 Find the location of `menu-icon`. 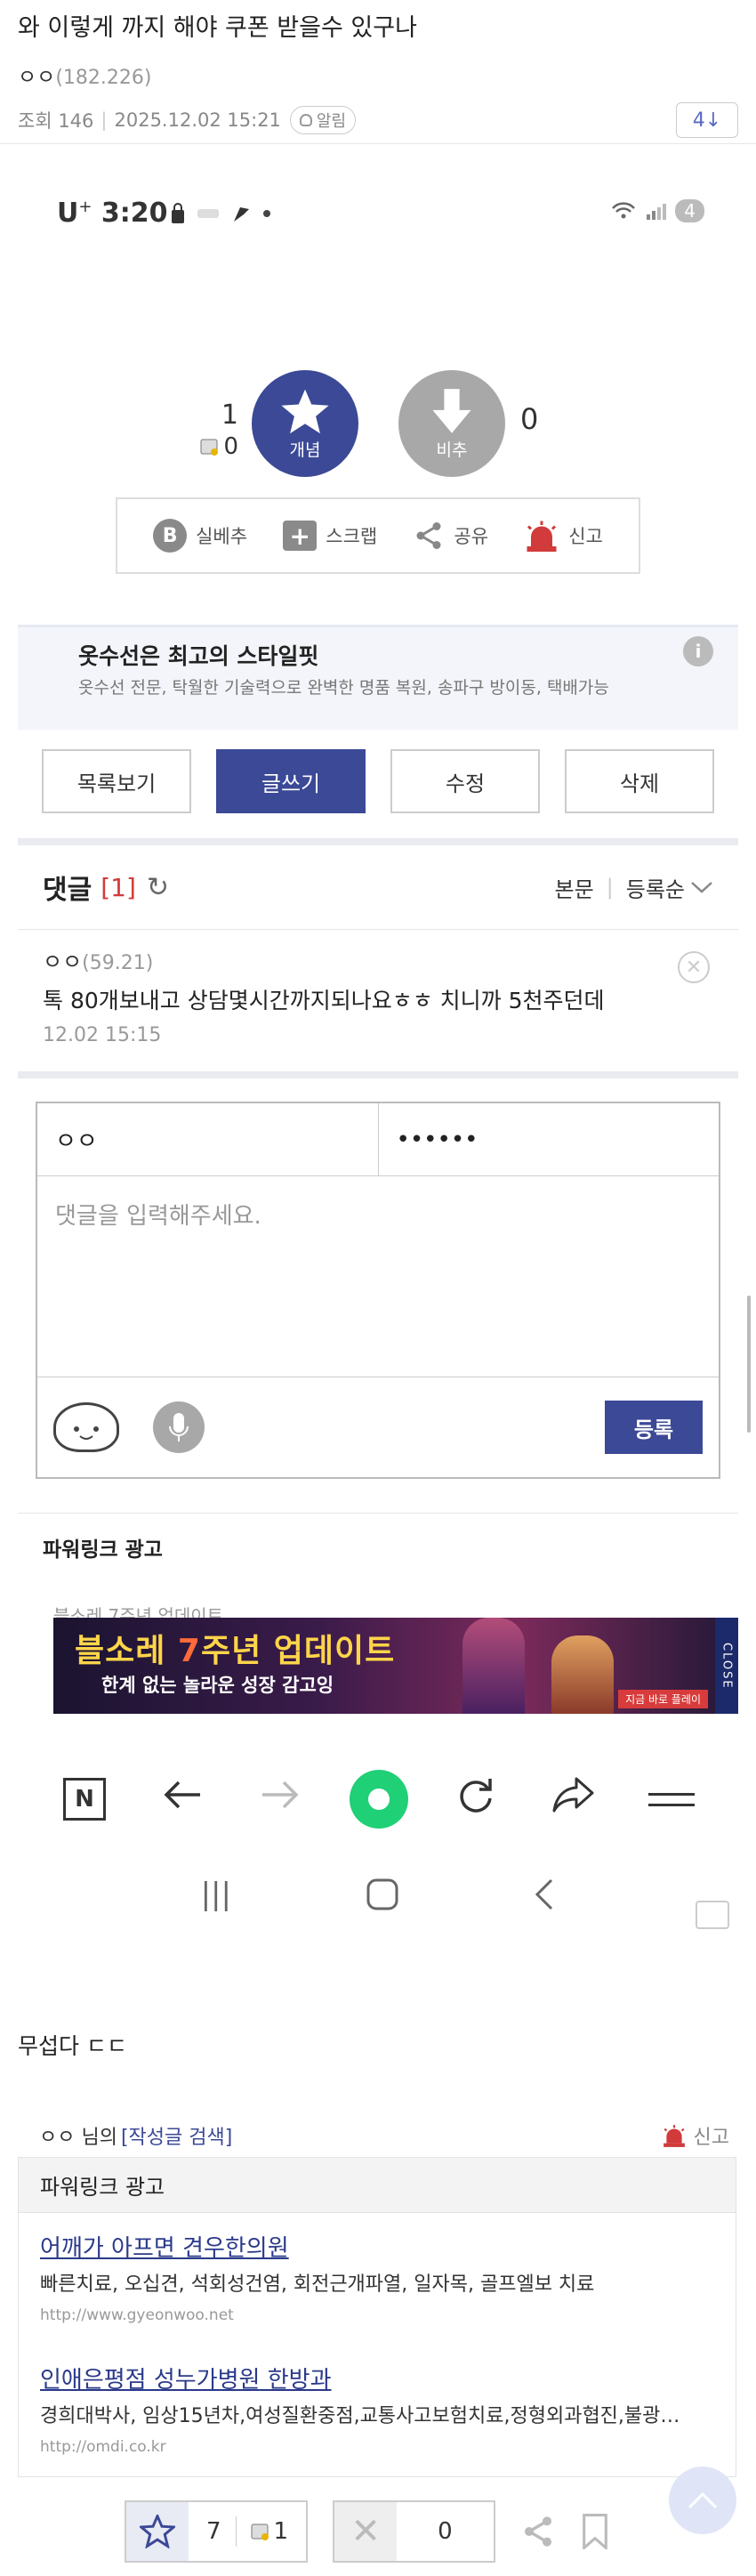

menu-icon is located at coordinates (672, 1799).